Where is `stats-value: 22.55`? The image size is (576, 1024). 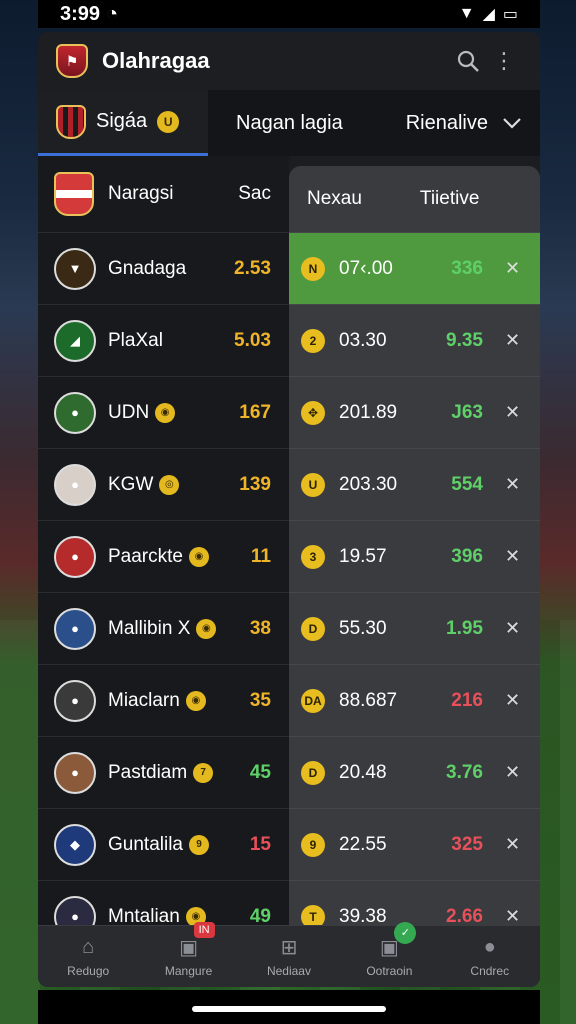 stats-value: 22.55 is located at coordinates (363, 844).